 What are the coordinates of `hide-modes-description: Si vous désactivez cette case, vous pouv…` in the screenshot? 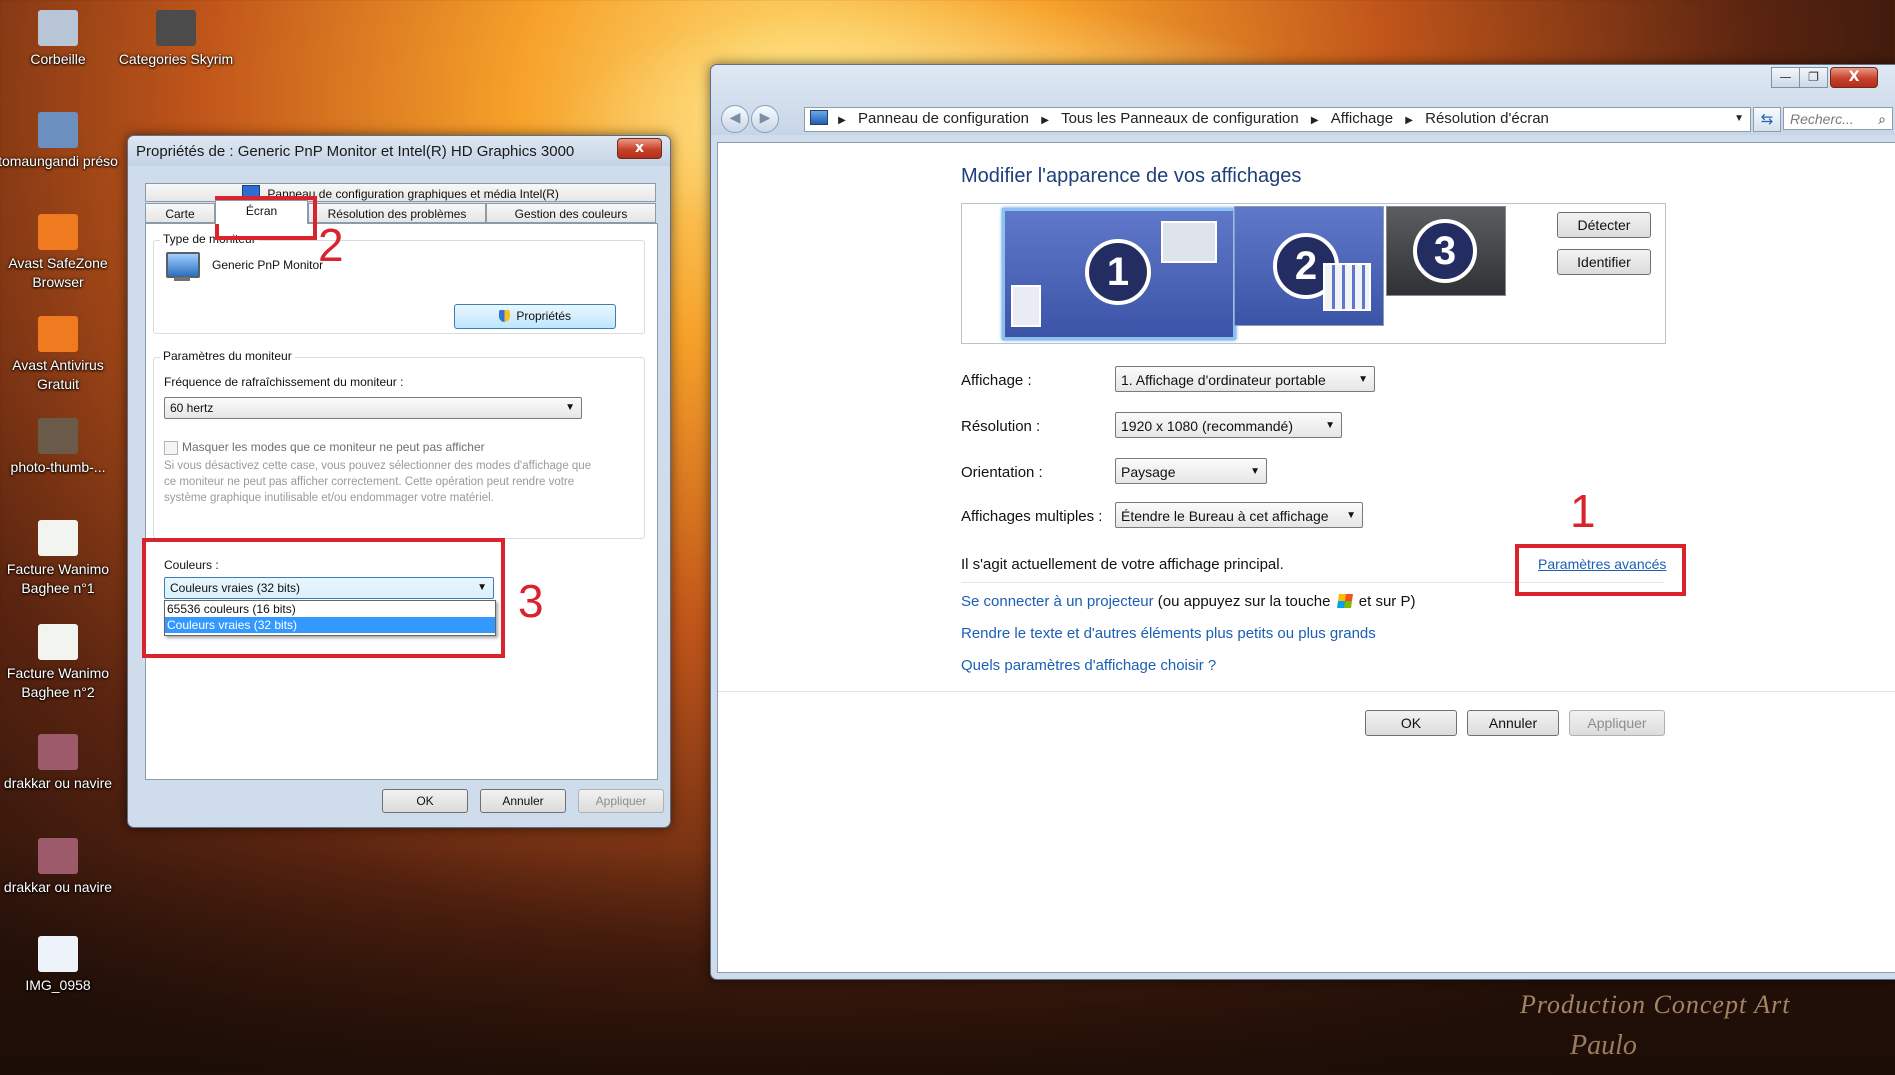 It's located at (378, 482).